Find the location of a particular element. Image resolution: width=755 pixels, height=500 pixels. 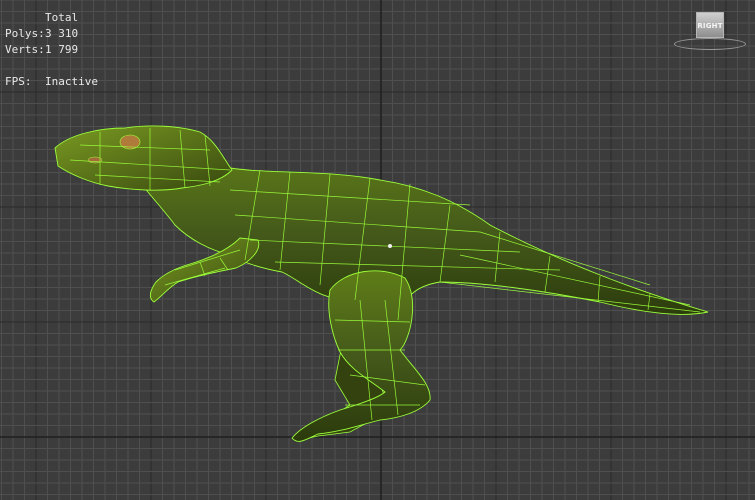

near-leg is located at coordinates (361, 356).